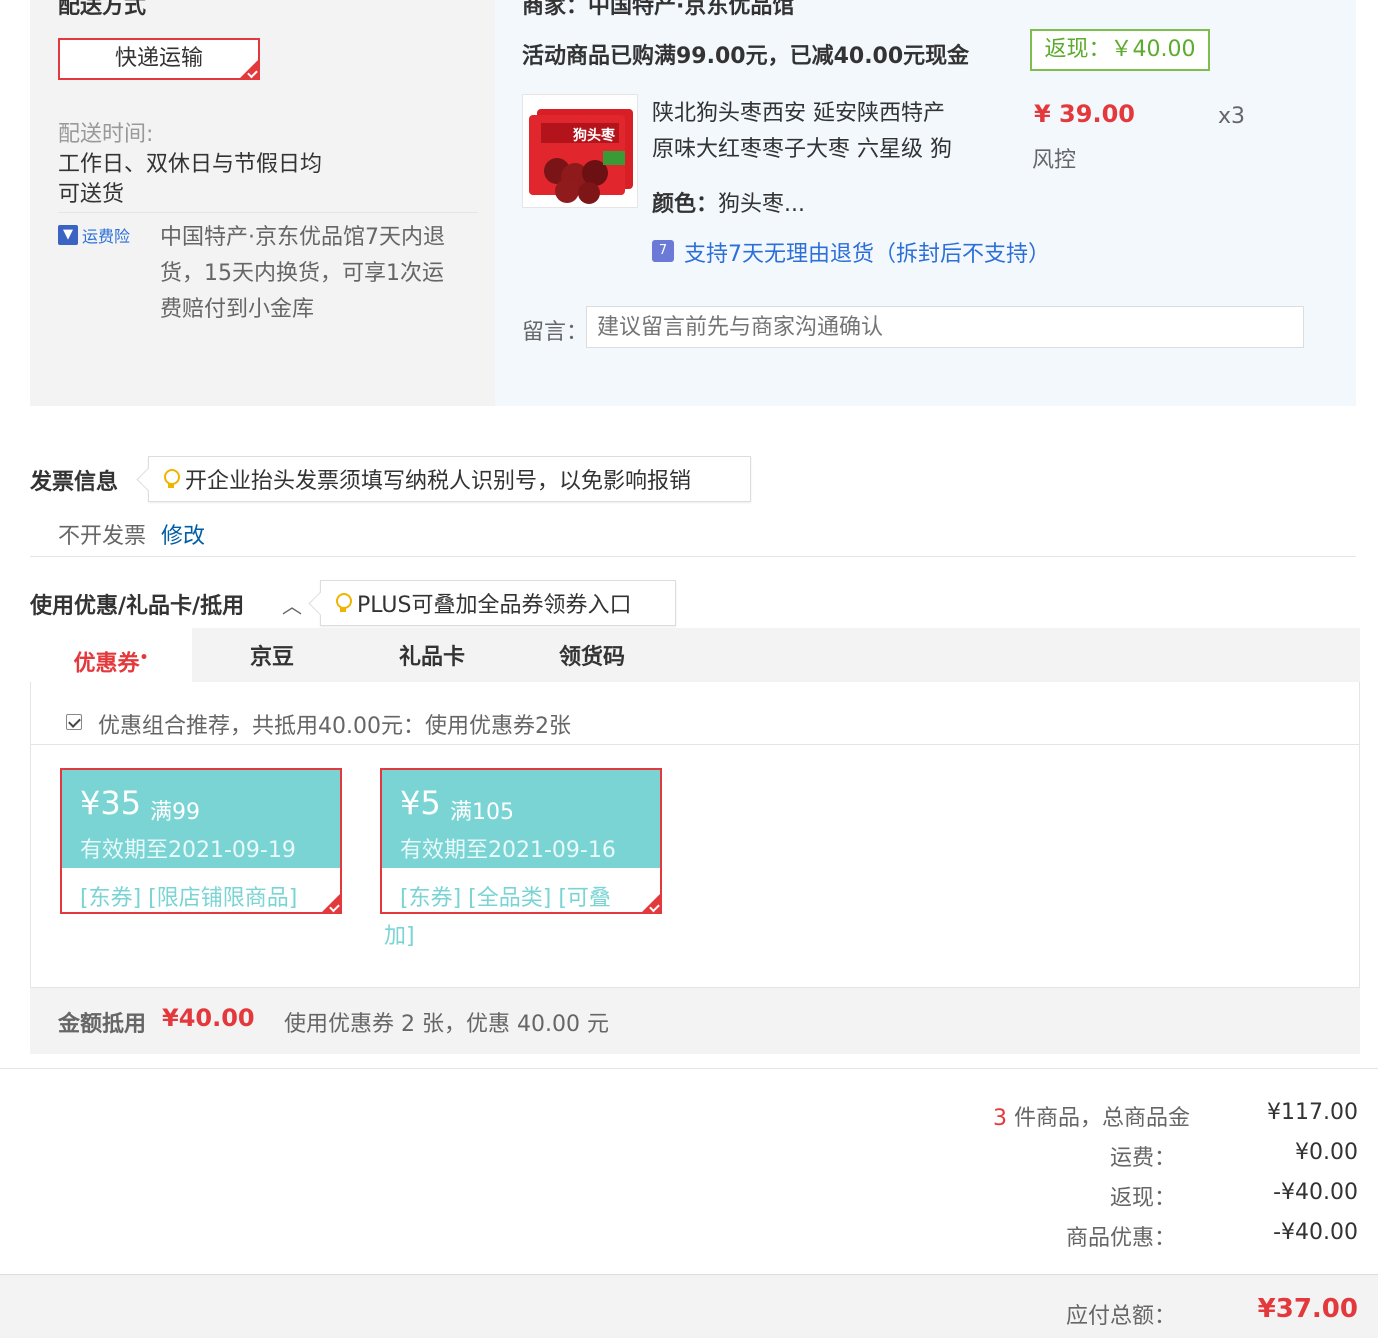 Image resolution: width=1378 pixels, height=1338 pixels. I want to click on color-label: 颜色：, so click(685, 204).